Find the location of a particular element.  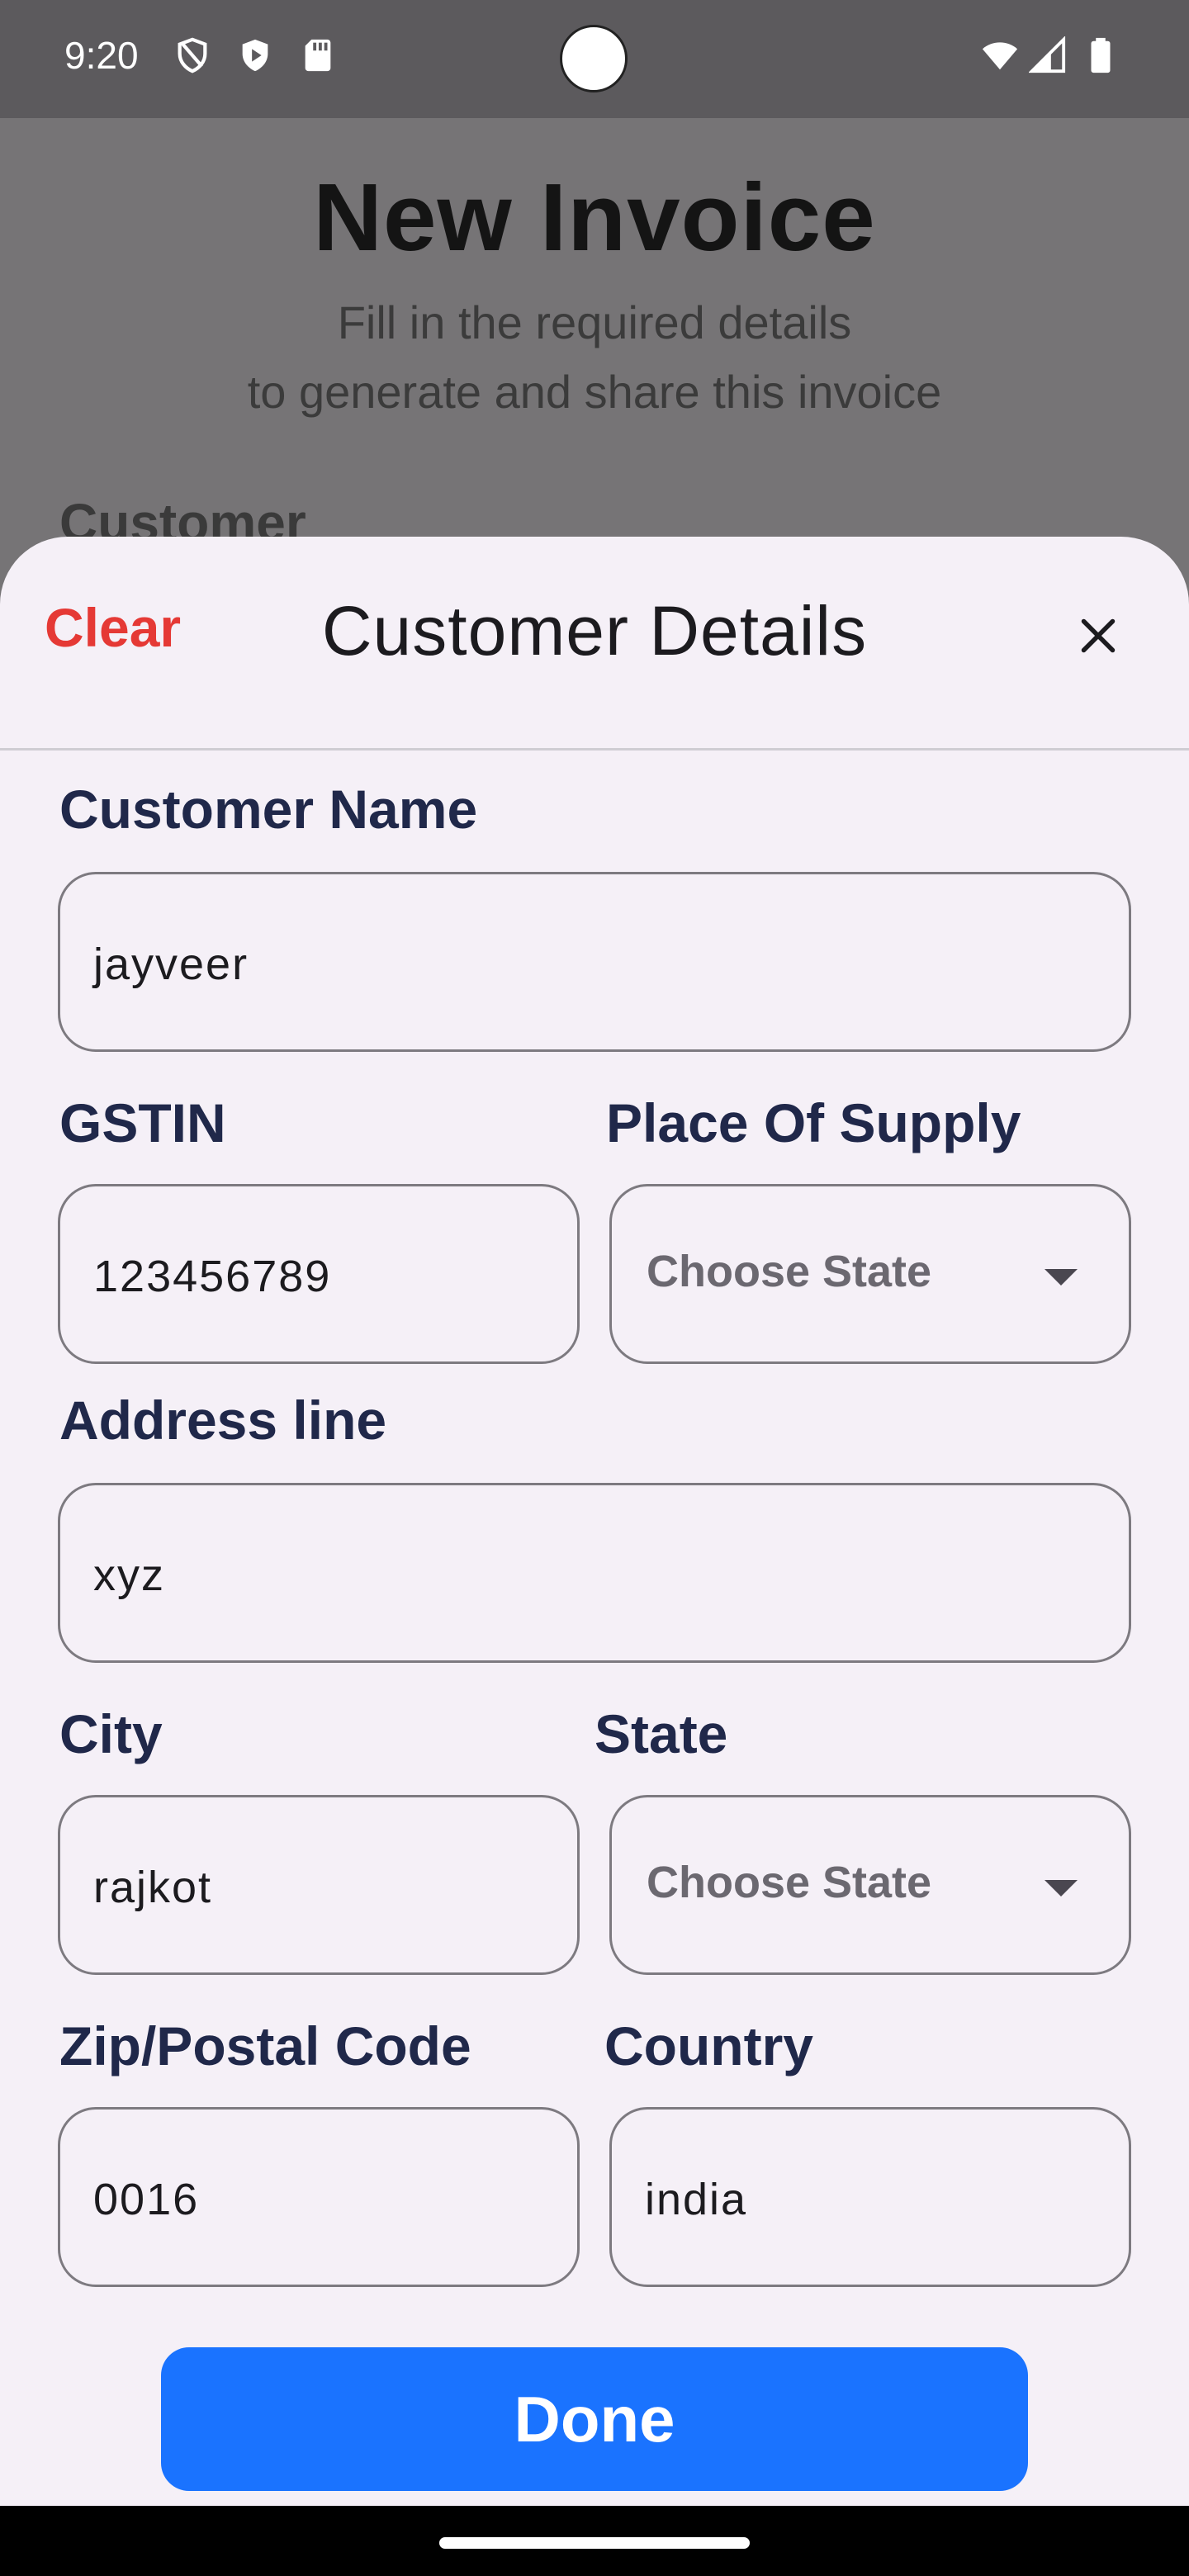

camera-cutout is located at coordinates (594, 58).